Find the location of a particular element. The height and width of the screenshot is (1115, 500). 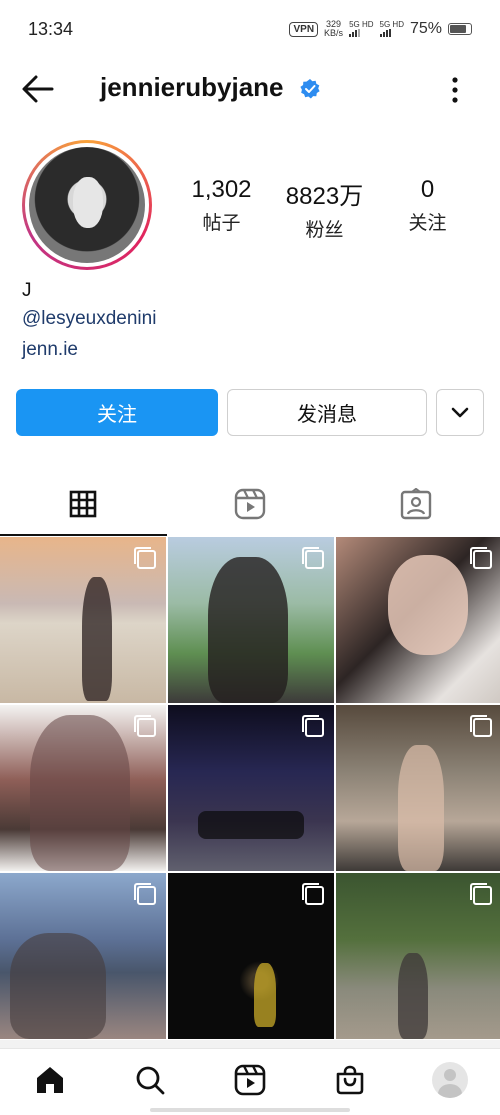

signal-2: 5G HD is located at coordinates (391, 28).